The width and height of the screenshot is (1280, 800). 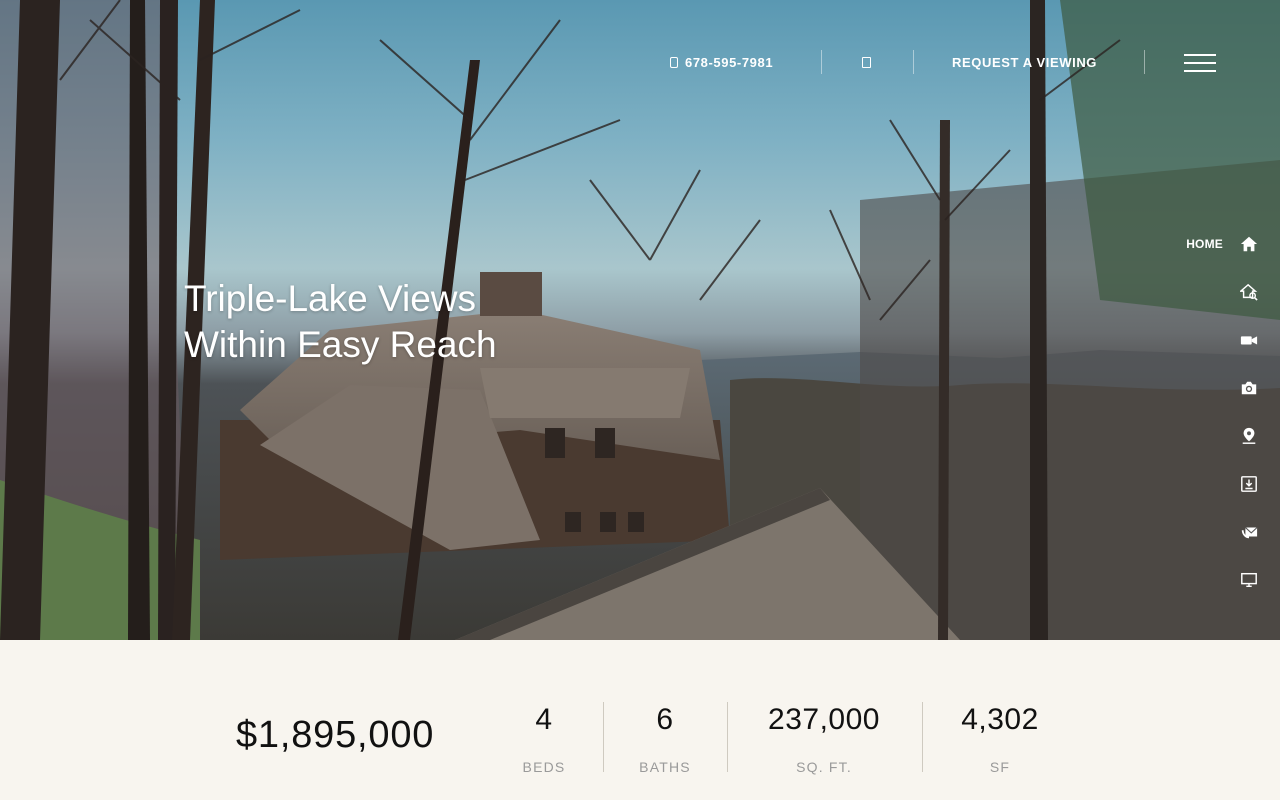 What do you see at coordinates (1249, 340) in the screenshot?
I see `video-icon` at bounding box center [1249, 340].